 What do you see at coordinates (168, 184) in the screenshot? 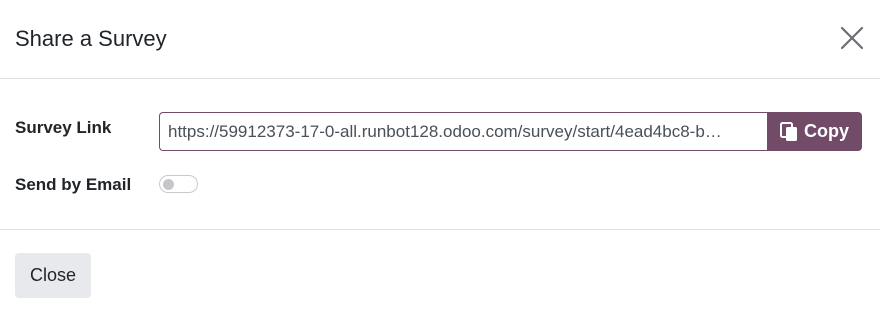
I see `toggle-knob` at bounding box center [168, 184].